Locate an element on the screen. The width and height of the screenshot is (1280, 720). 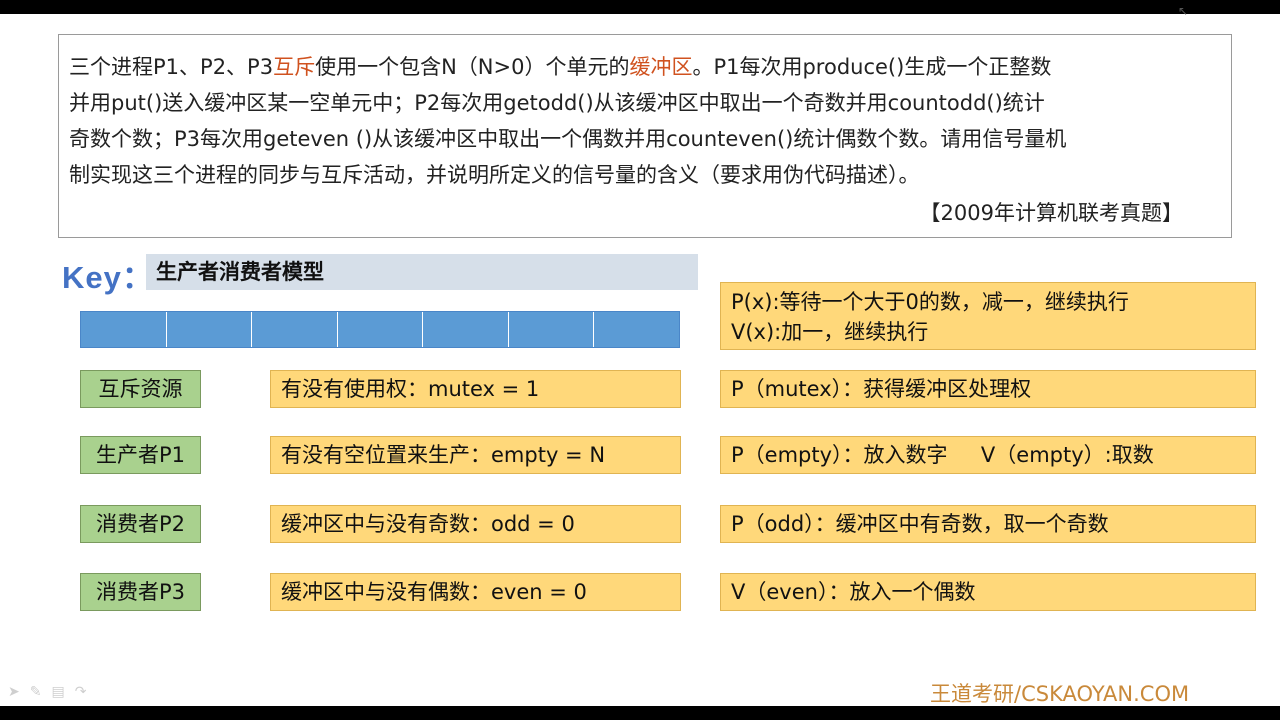
question-line1-c: 。P1每次用produce()生成一个正整数 is located at coordinates (872, 67).